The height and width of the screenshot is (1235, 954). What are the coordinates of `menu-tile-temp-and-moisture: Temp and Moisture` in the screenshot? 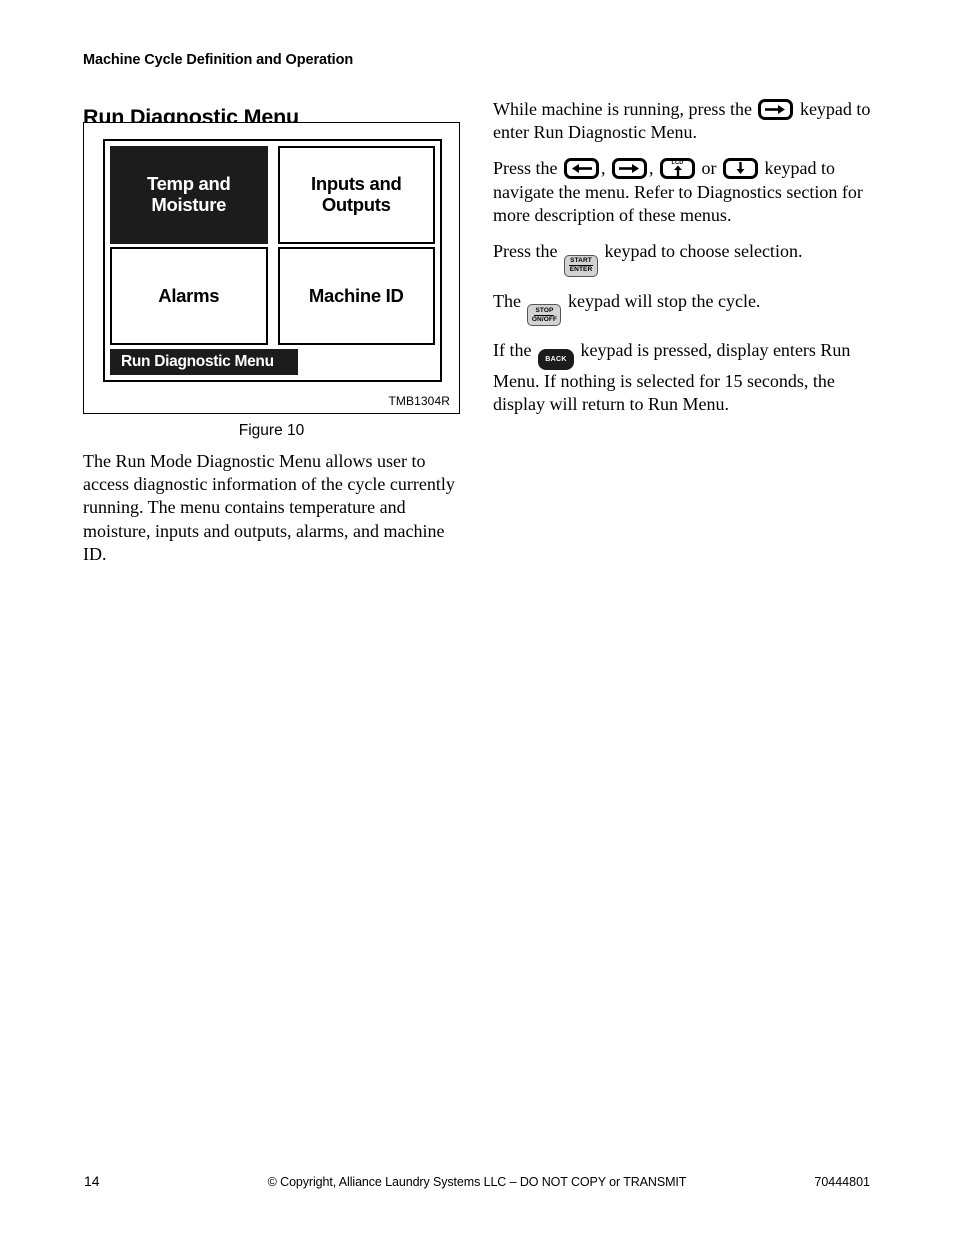 It's located at (189, 195).